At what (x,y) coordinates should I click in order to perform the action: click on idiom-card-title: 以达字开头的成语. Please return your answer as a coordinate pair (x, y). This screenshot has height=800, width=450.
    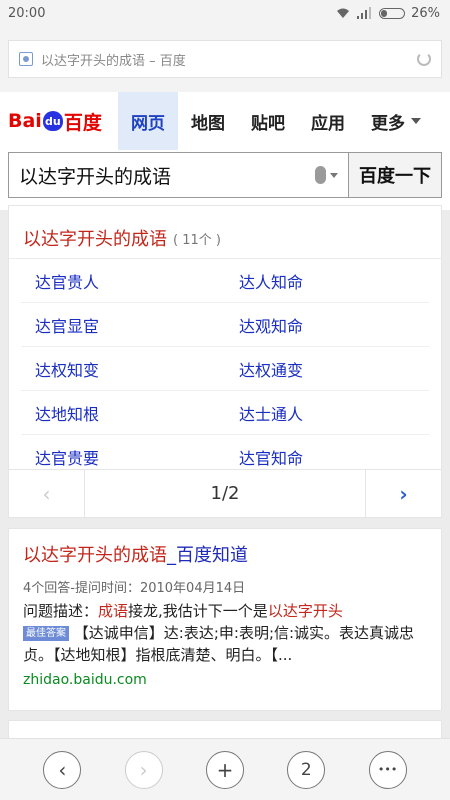
    Looking at the image, I should click on (95, 238).